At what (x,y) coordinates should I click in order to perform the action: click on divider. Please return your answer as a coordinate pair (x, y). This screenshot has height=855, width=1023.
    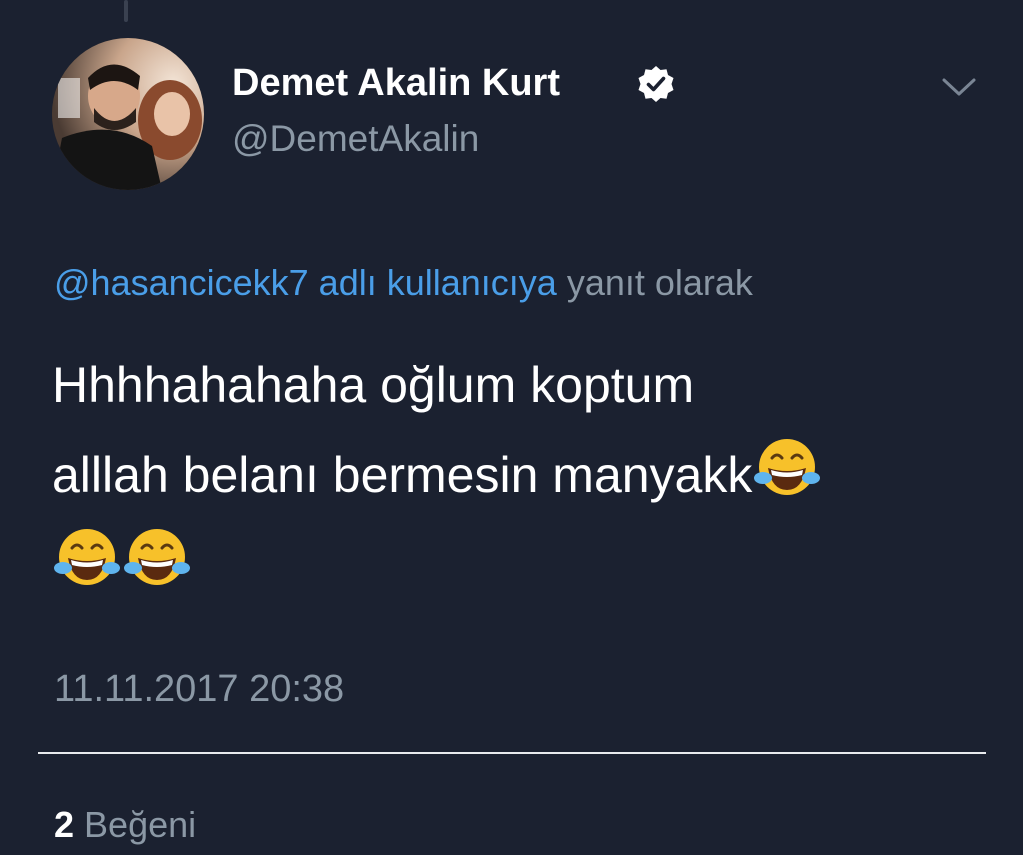
    Looking at the image, I should click on (512, 753).